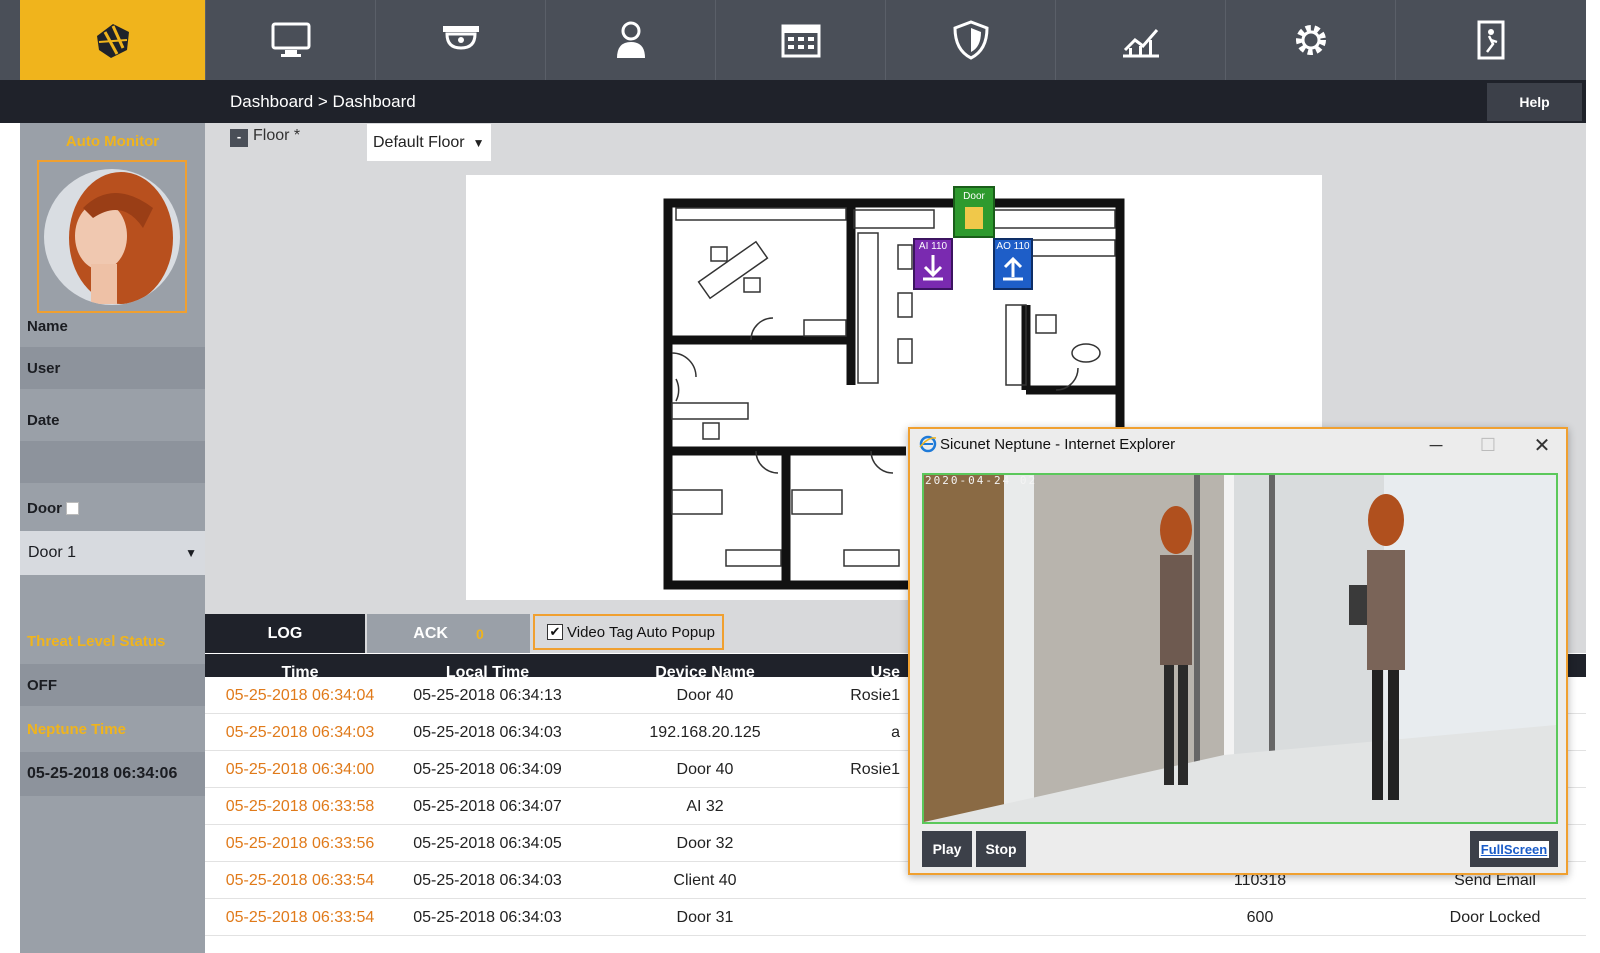  I want to click on avatar, so click(112, 236).